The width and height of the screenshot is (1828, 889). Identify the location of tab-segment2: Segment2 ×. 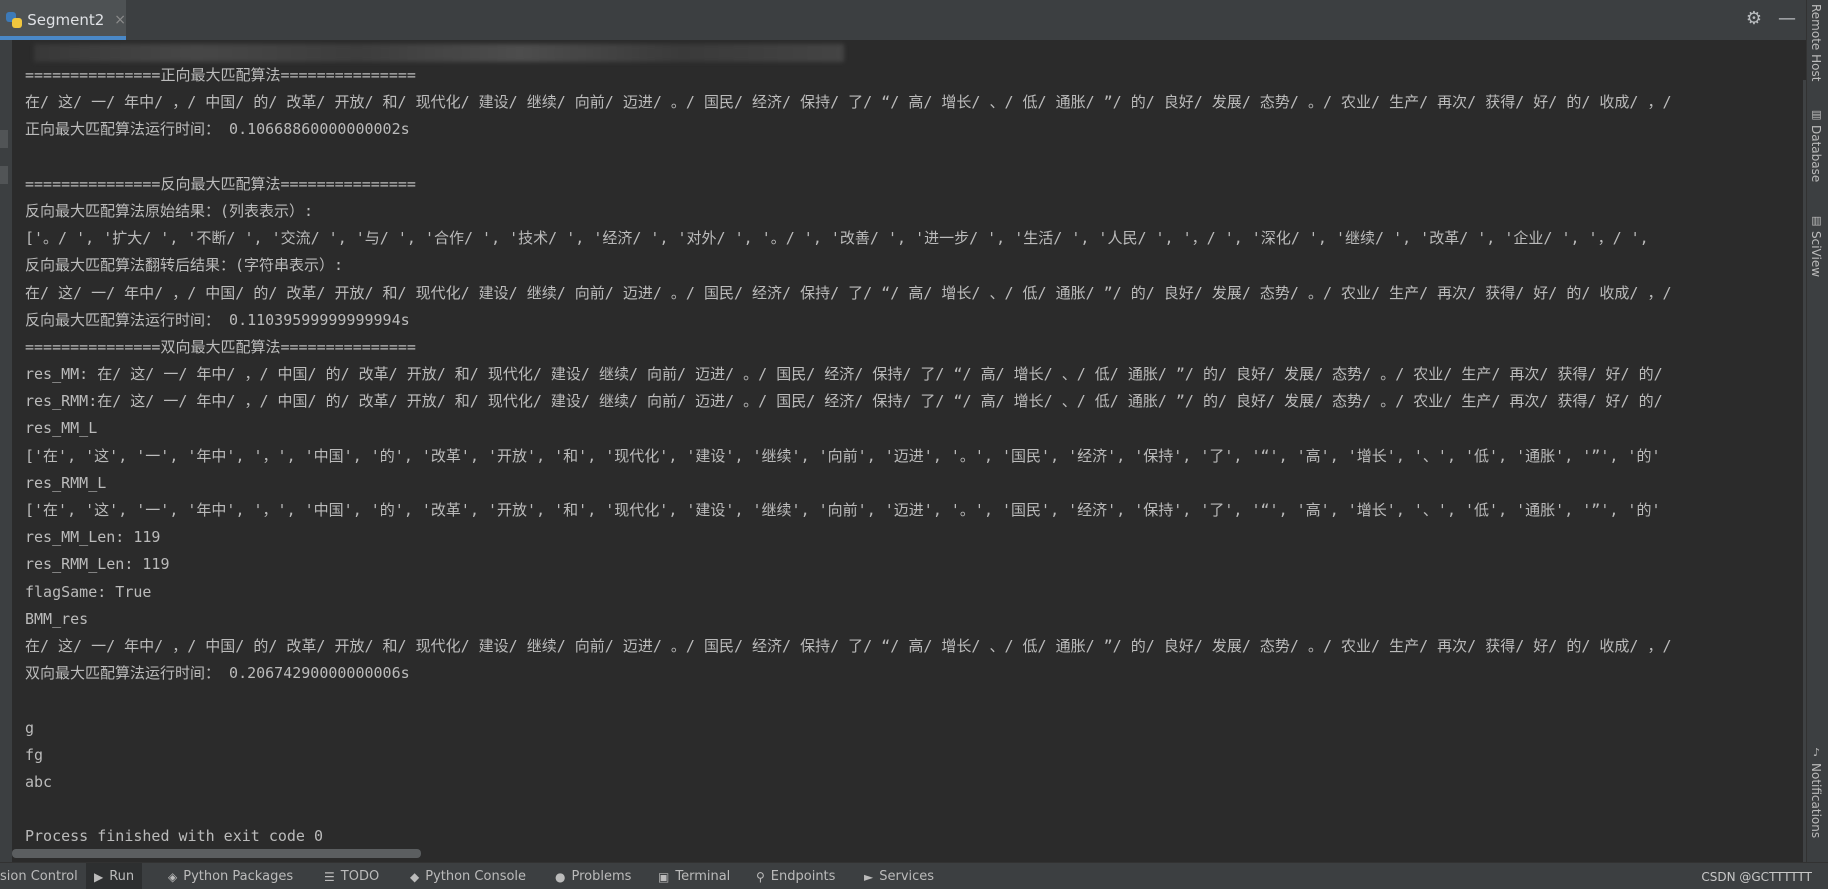
(63, 20).